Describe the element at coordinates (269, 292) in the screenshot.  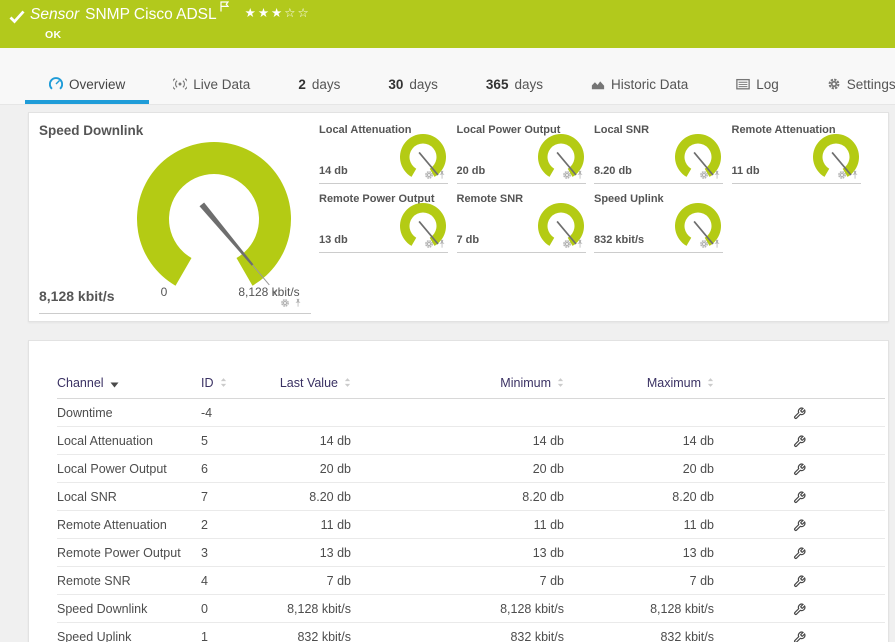
I see `gauge-scale-max: 8,128 kbit/s` at that location.